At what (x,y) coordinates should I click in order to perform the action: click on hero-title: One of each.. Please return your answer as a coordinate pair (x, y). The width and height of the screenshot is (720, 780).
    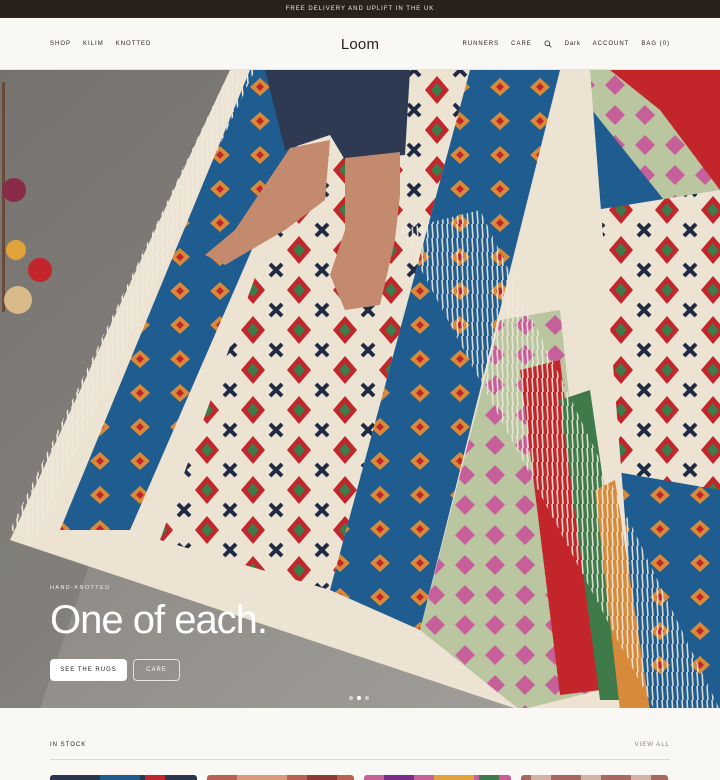
    Looking at the image, I should click on (159, 620).